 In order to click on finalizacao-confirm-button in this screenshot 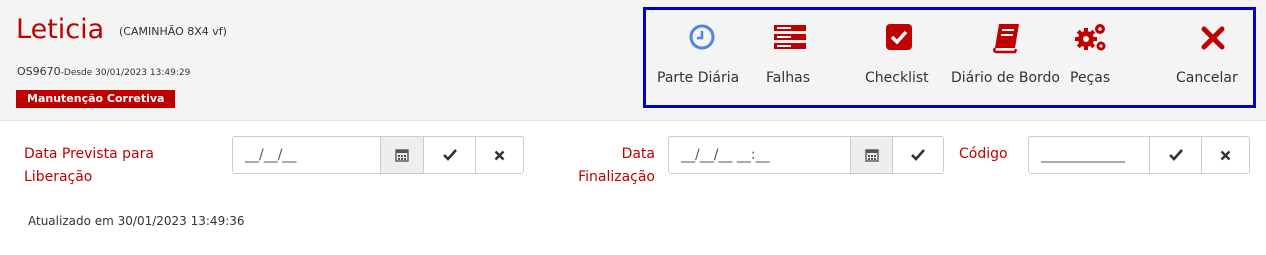, I will do `click(918, 155)`.